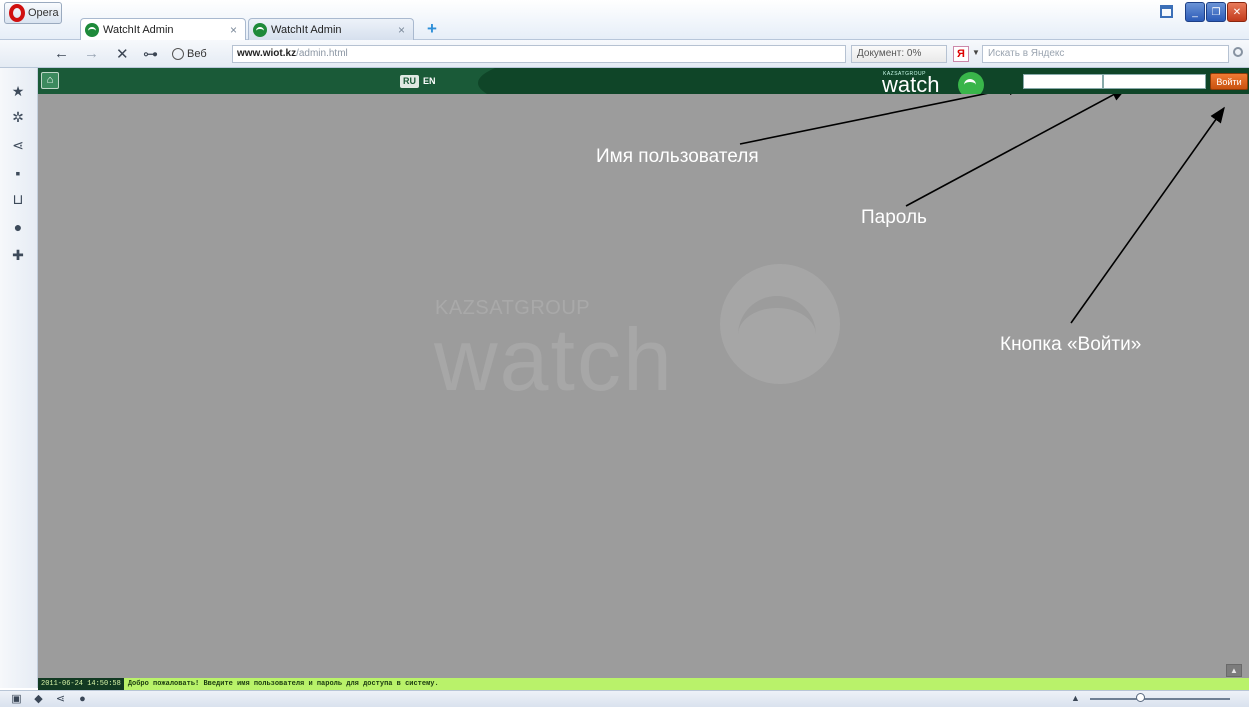  What do you see at coordinates (17, 13) in the screenshot?
I see `opera-logo-icon` at bounding box center [17, 13].